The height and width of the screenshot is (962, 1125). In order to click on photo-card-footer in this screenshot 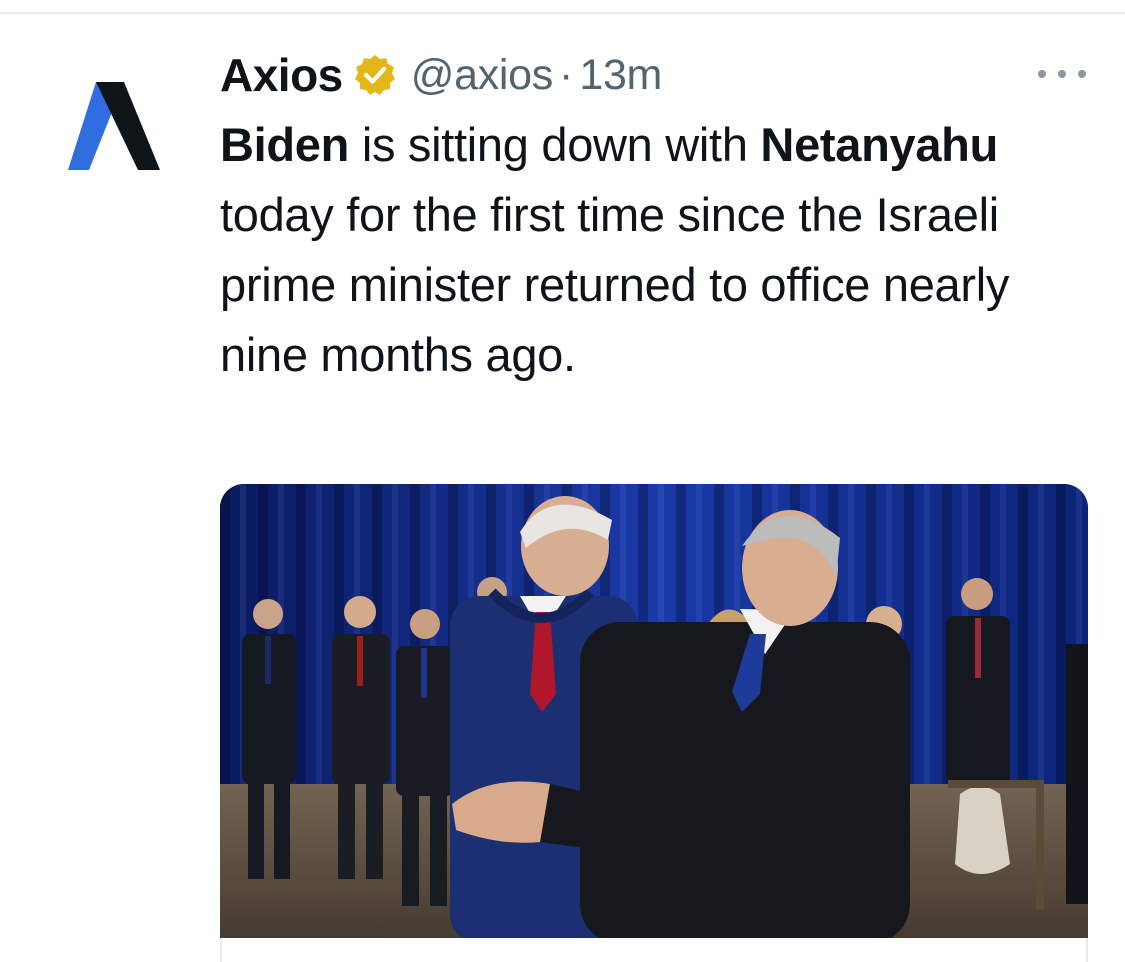, I will do `click(654, 950)`.